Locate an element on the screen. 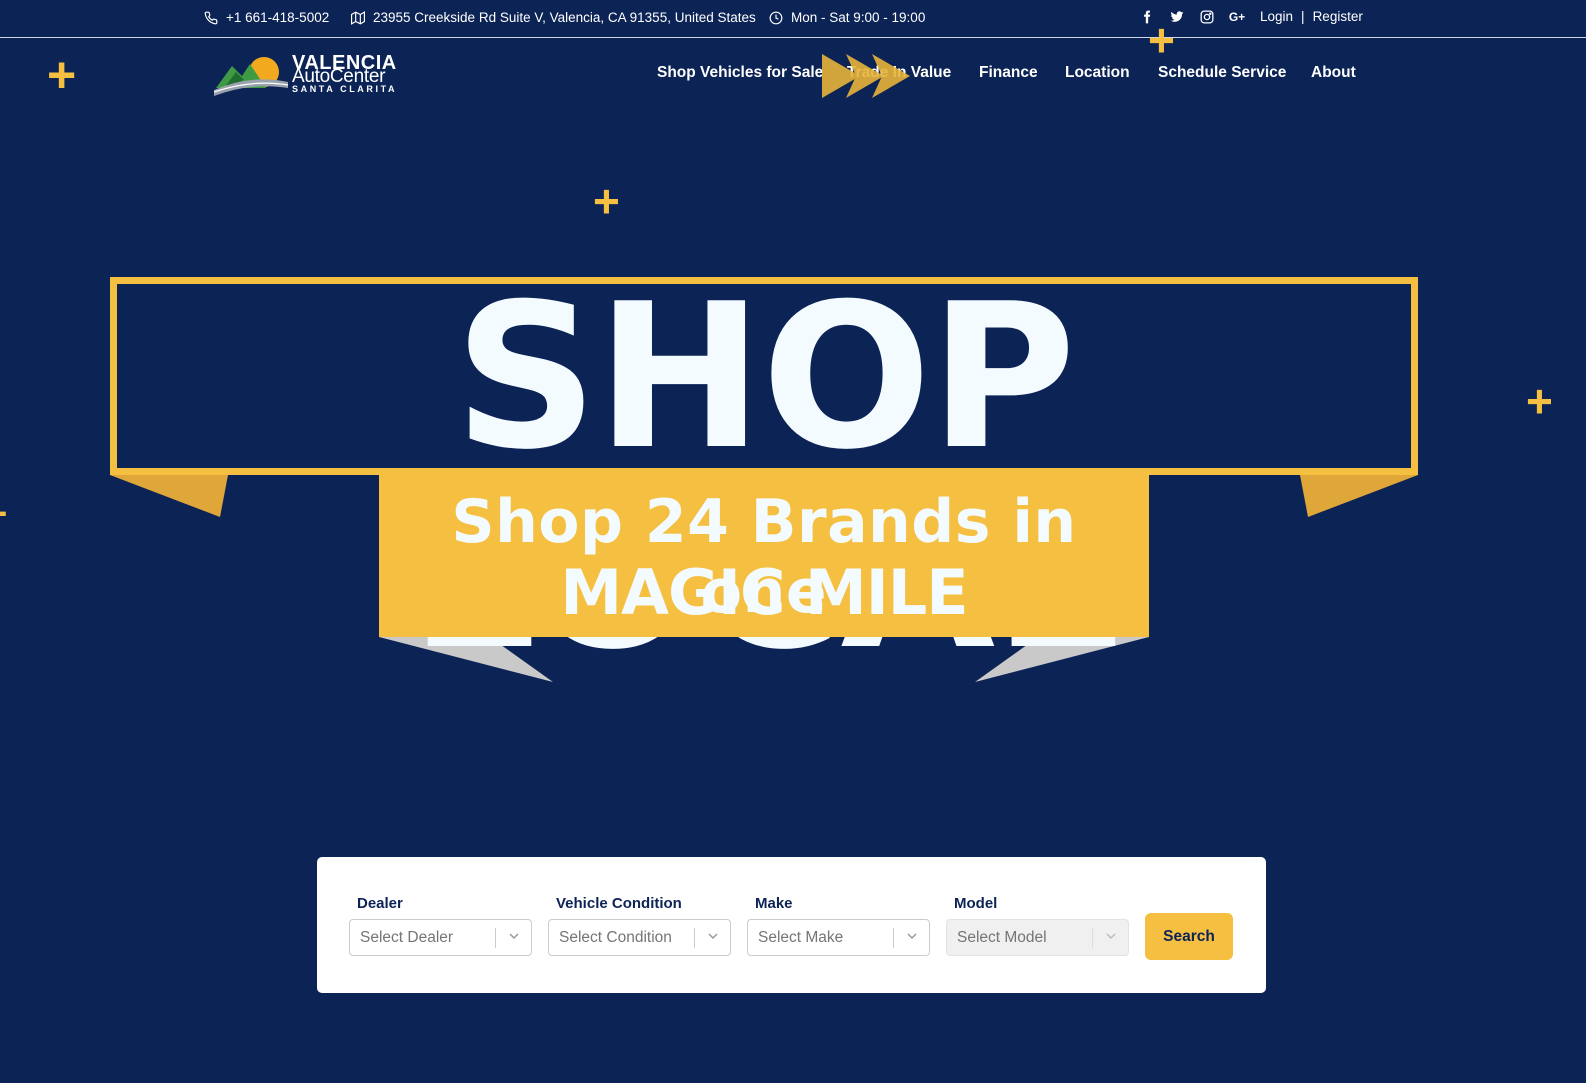 The width and height of the screenshot is (1586, 1083). make-select-placeholder: Select Make is located at coordinates (801, 937).